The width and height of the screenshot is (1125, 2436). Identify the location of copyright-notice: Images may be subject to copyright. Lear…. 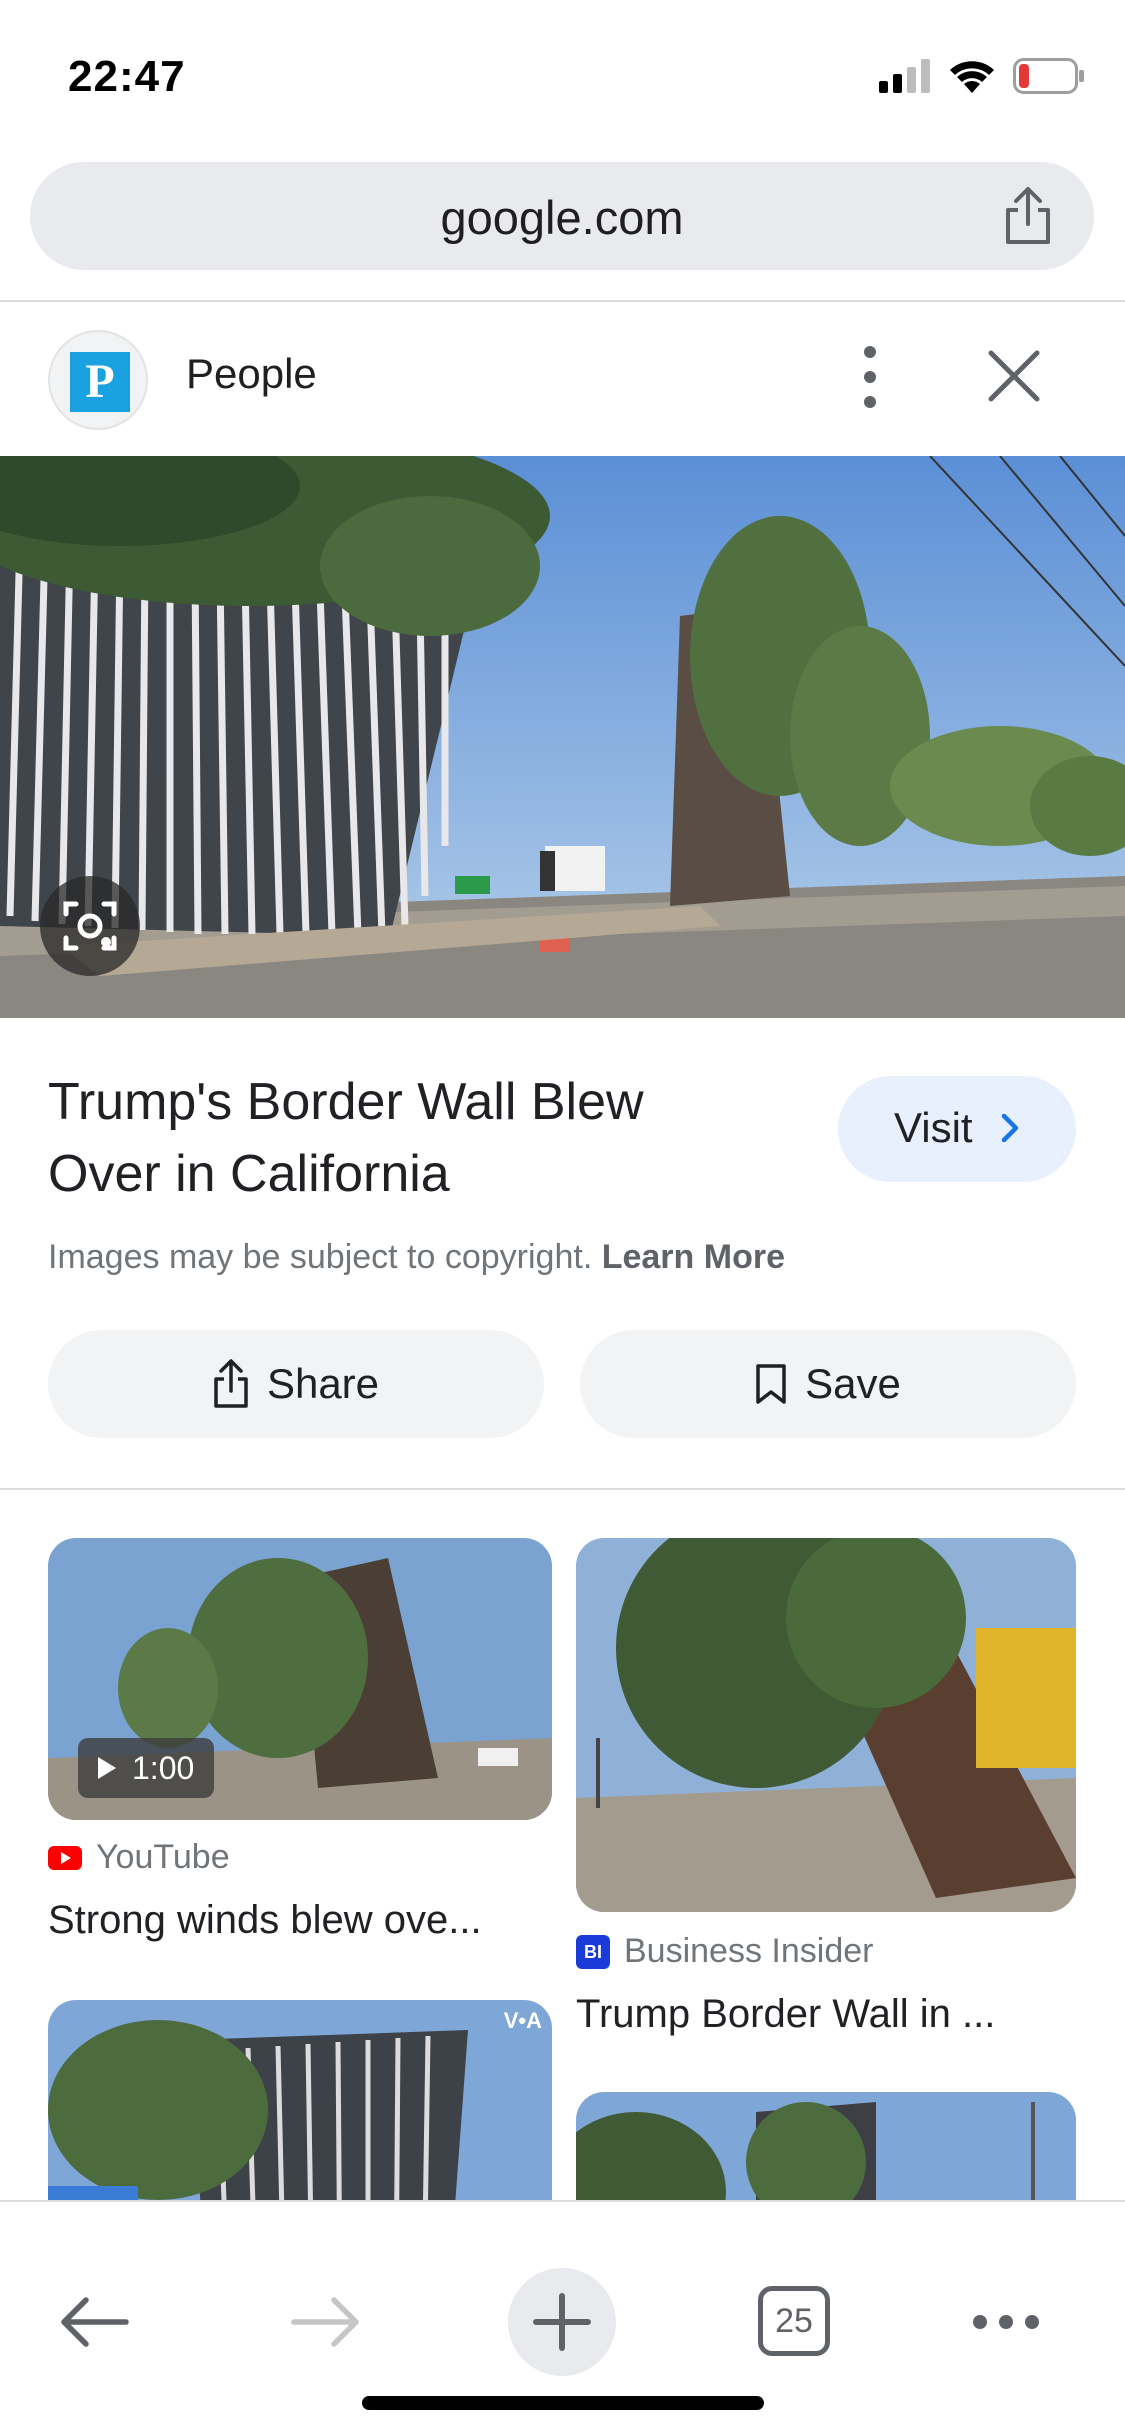
(416, 1257).